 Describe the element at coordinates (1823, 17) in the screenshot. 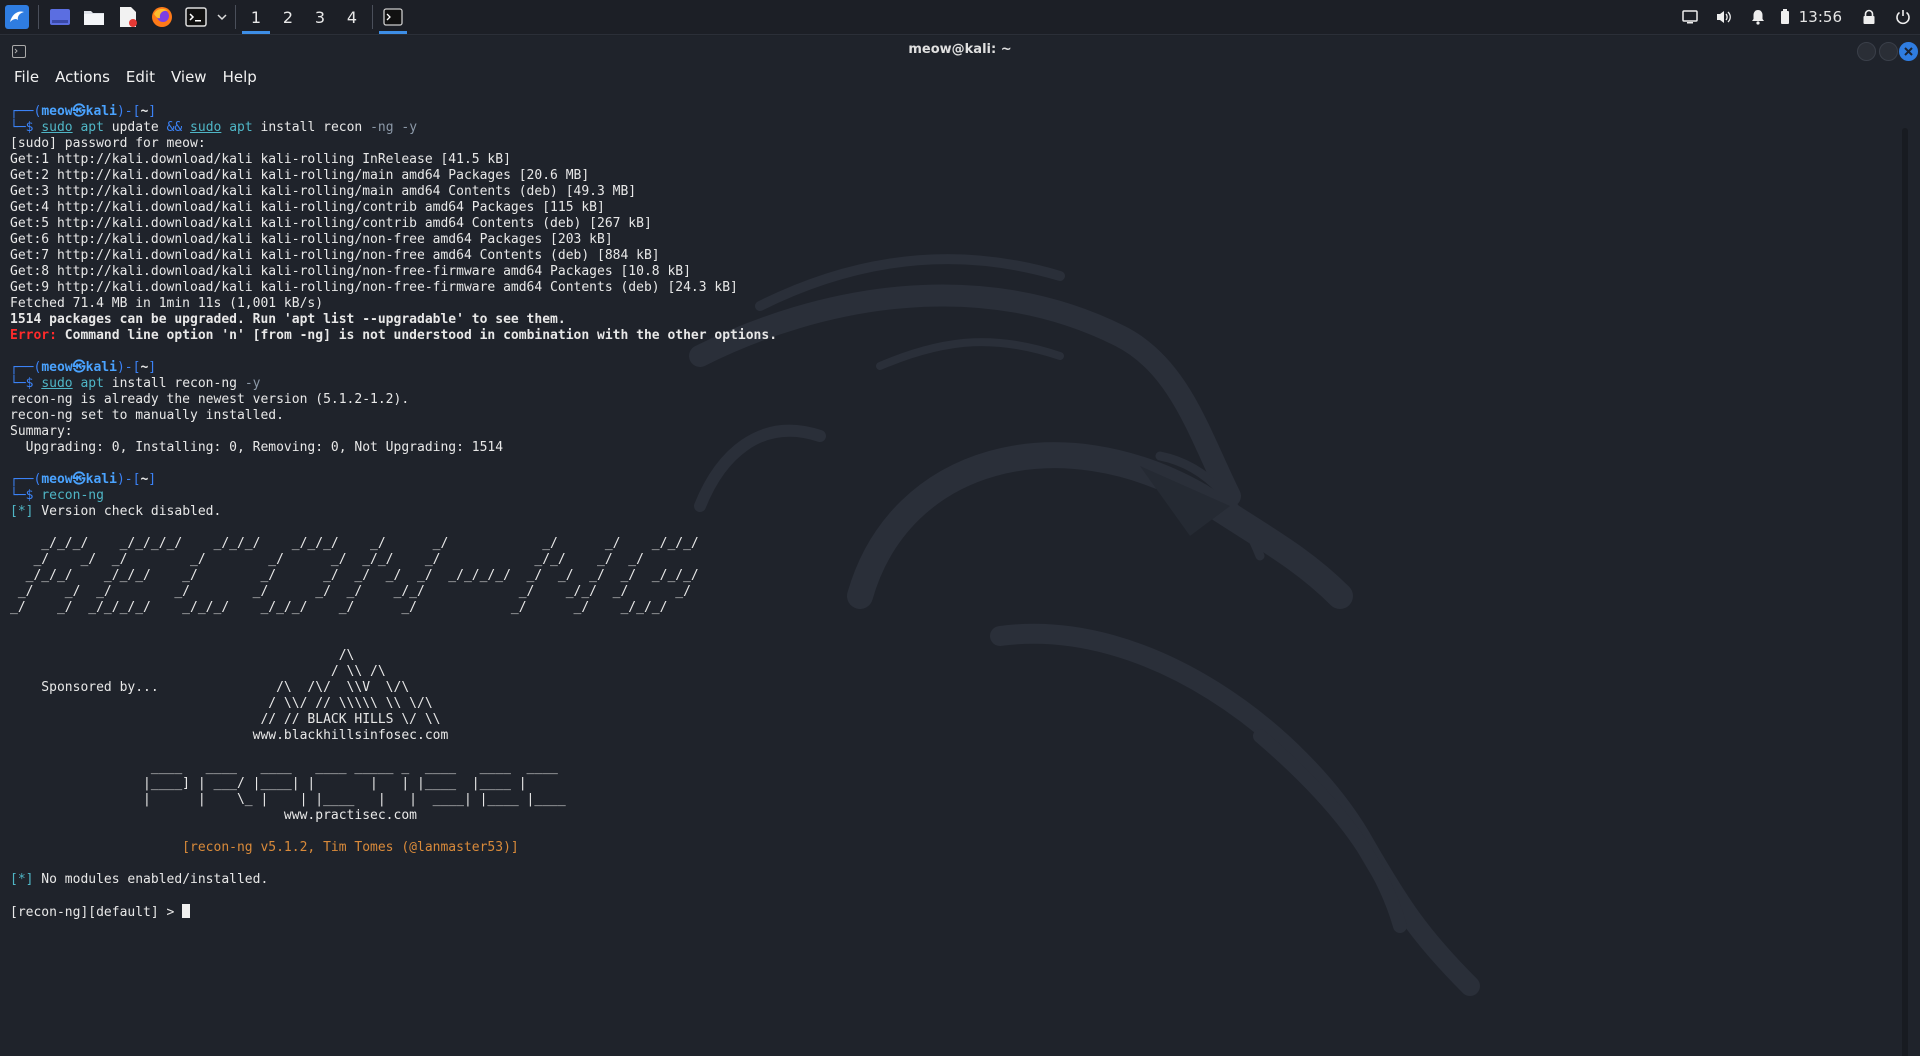

I see `clock: 13:56` at that location.